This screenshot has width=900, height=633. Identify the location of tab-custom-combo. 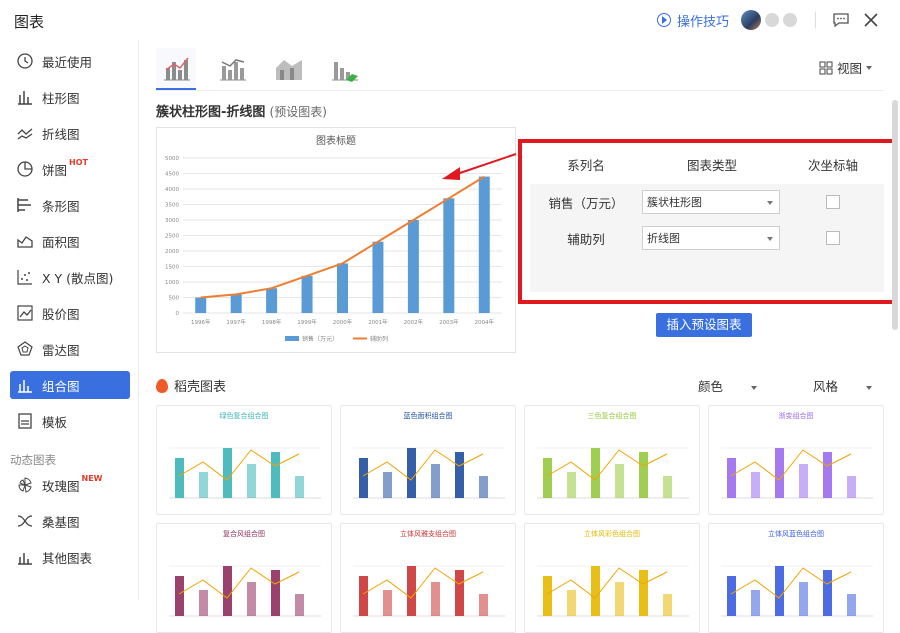
(344, 68).